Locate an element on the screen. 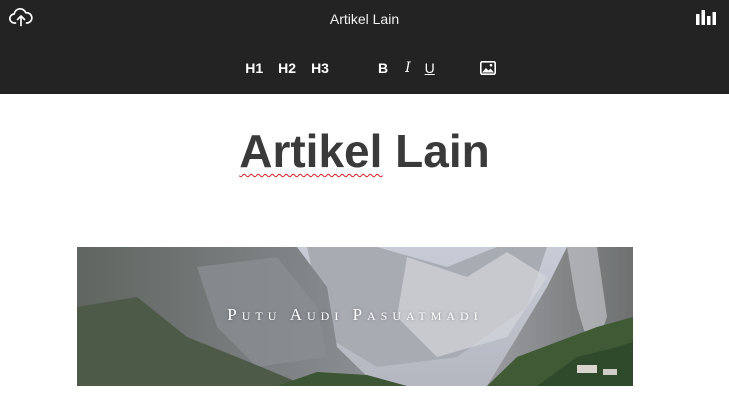 The width and height of the screenshot is (729, 416). insert-image-button is located at coordinates (487, 68).